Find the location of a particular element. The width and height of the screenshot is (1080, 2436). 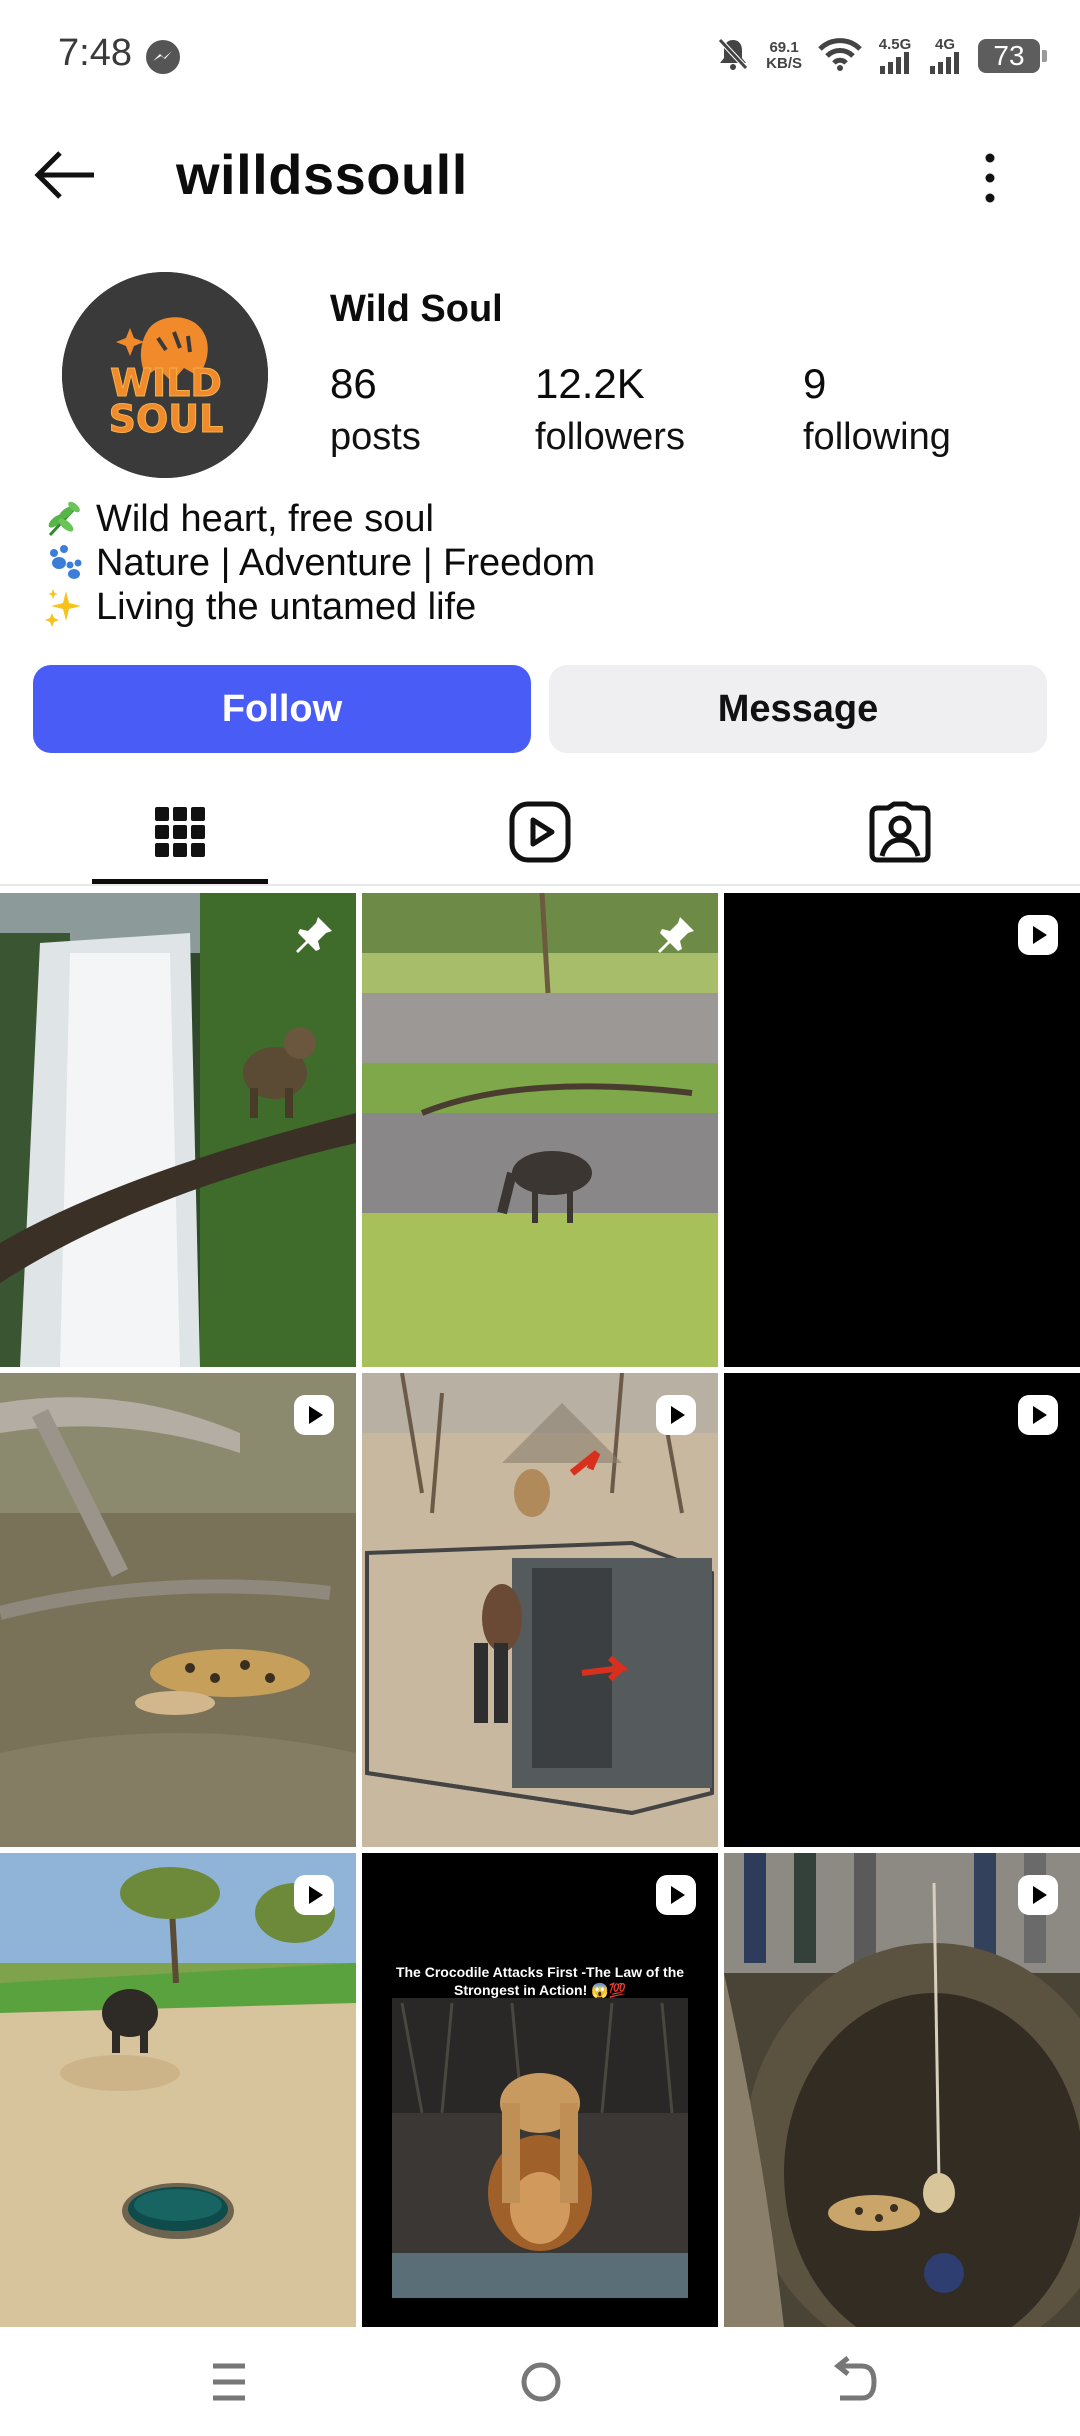

lion-drinking-thumbnail is located at coordinates (540, 2090).